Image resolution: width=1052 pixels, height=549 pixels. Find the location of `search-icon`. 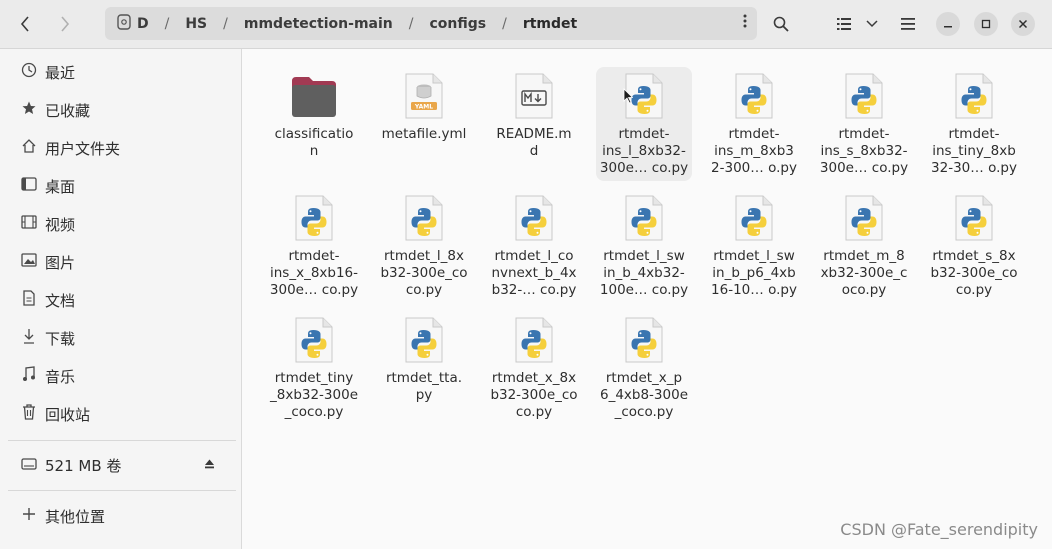

search-icon is located at coordinates (781, 24).